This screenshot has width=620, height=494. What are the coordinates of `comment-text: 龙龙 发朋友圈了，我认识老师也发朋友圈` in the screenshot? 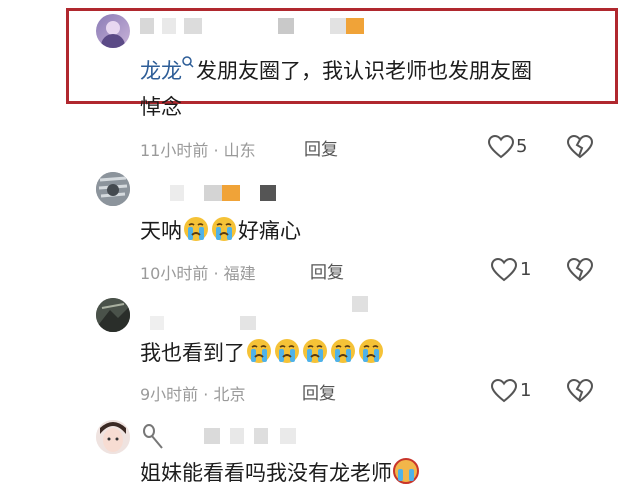 It's located at (336, 71).